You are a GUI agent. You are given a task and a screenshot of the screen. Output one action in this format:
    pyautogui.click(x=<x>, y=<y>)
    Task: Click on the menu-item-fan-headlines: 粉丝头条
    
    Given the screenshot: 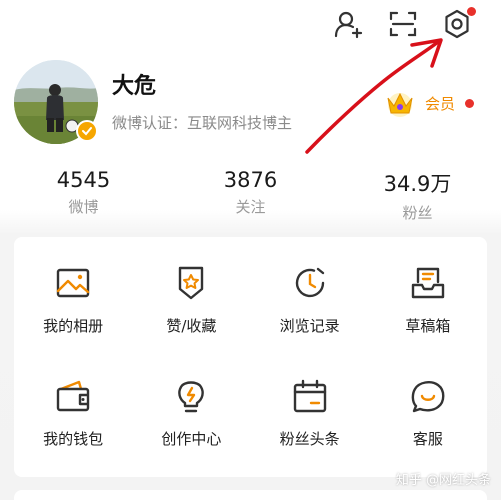 What is the action you would take?
    pyautogui.click(x=310, y=434)
    